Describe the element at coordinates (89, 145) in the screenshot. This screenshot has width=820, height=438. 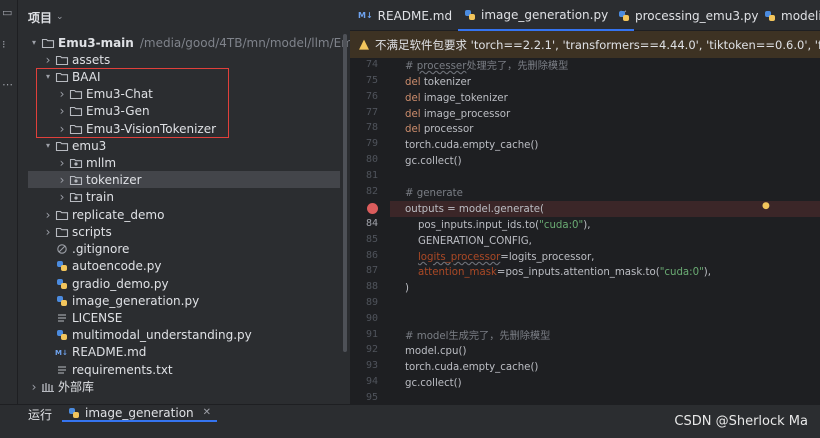
I see `tree-item-label: emu3` at that location.